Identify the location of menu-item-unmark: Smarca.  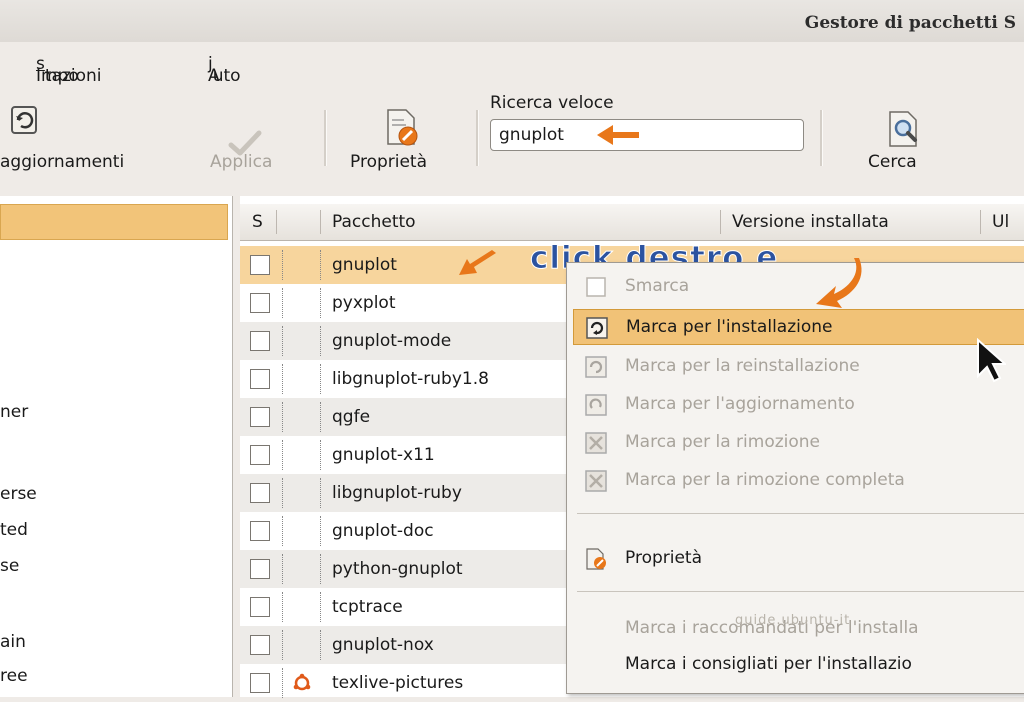
(795, 287).